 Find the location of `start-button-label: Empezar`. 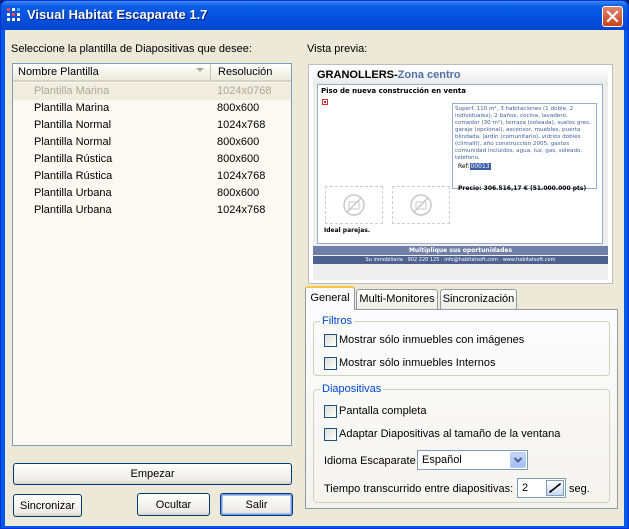

start-button-label: Empezar is located at coordinates (152, 474).